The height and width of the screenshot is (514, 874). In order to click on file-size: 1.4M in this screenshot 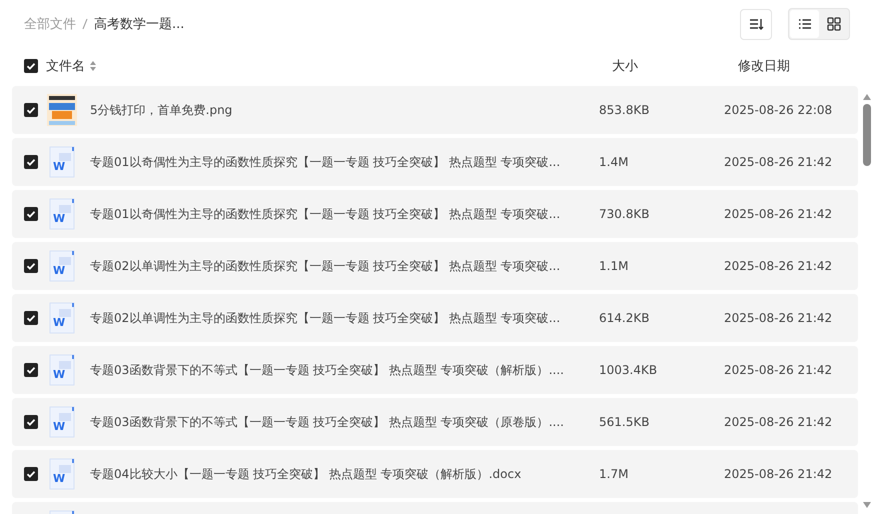, I will do `click(614, 162)`.